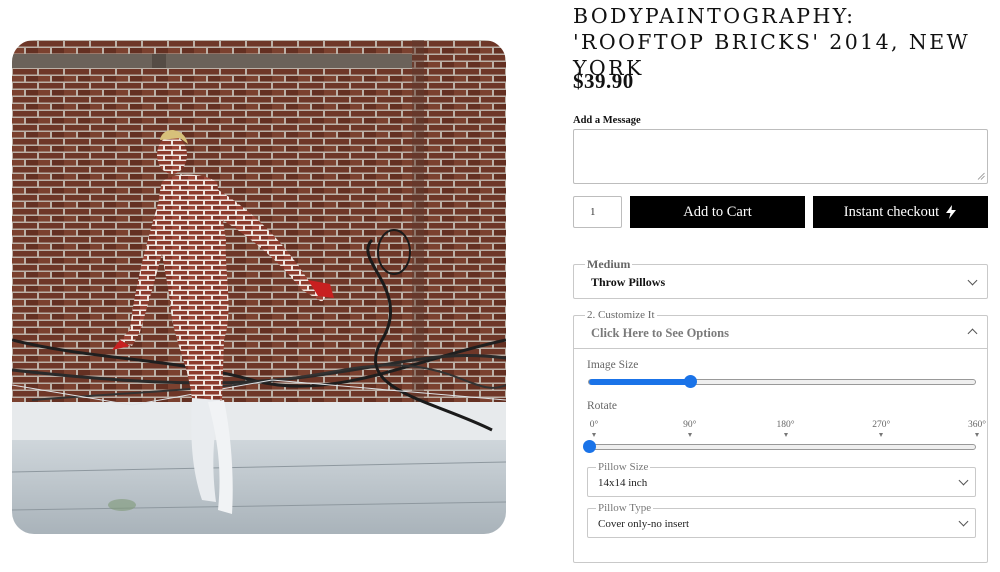 This screenshot has width=1000, height=572. What do you see at coordinates (594, 425) in the screenshot?
I see `rotate-tick-label: 0°` at bounding box center [594, 425].